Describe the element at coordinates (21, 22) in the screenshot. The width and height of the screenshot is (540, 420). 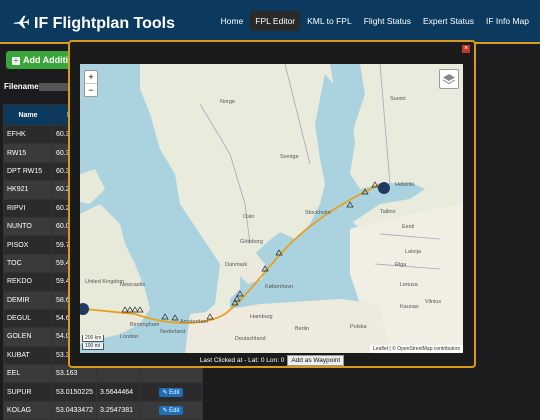
I see `plane-icon` at that location.